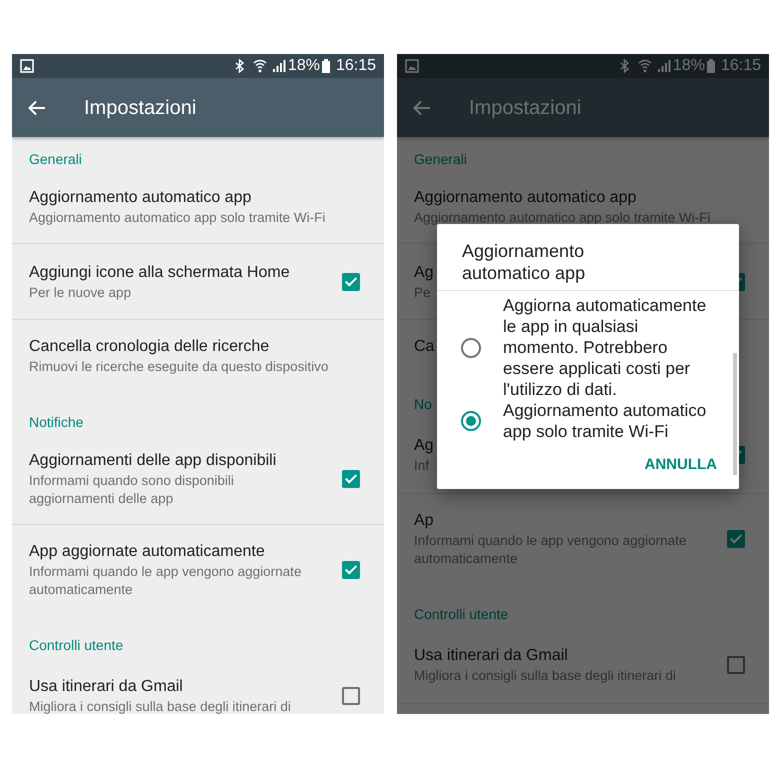 This screenshot has height=770, width=782. Describe the element at coordinates (147, 552) in the screenshot. I see `setting-title: App aggiornate automaticamente` at that location.